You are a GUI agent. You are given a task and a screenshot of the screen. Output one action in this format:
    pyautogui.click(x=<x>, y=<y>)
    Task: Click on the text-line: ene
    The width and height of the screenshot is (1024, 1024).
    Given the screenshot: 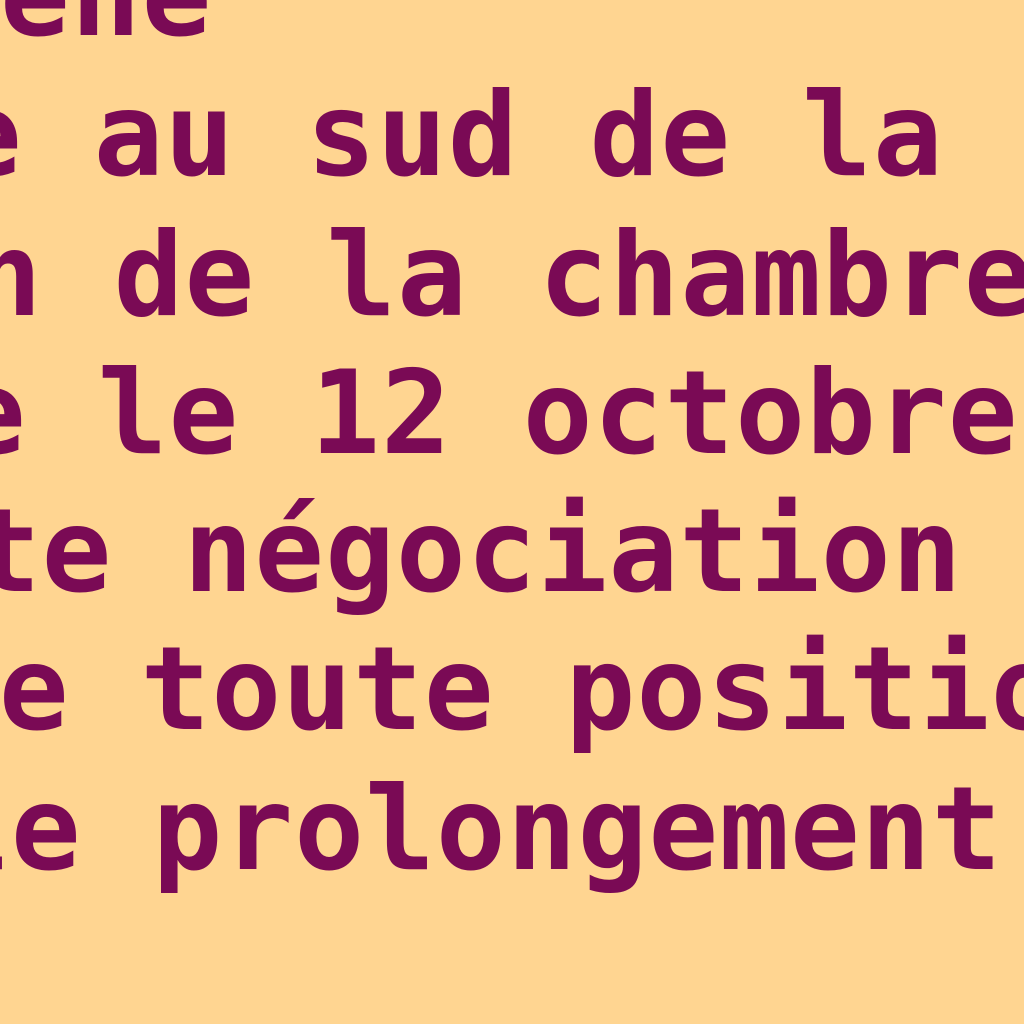 What is the action you would take?
    pyautogui.click(x=106, y=27)
    